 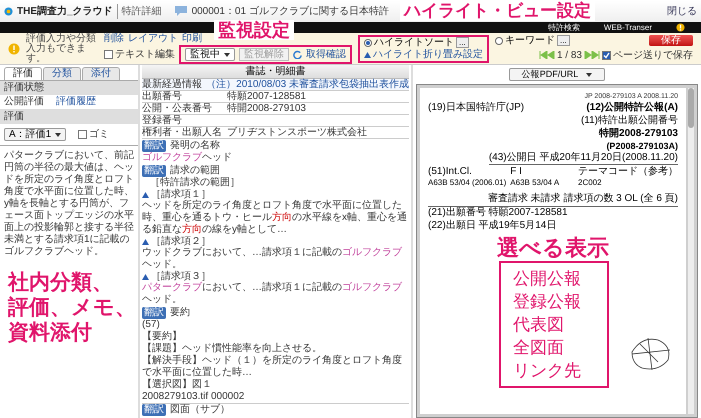 I want to click on claim-label: ［請求項２］, so click(x=181, y=241).